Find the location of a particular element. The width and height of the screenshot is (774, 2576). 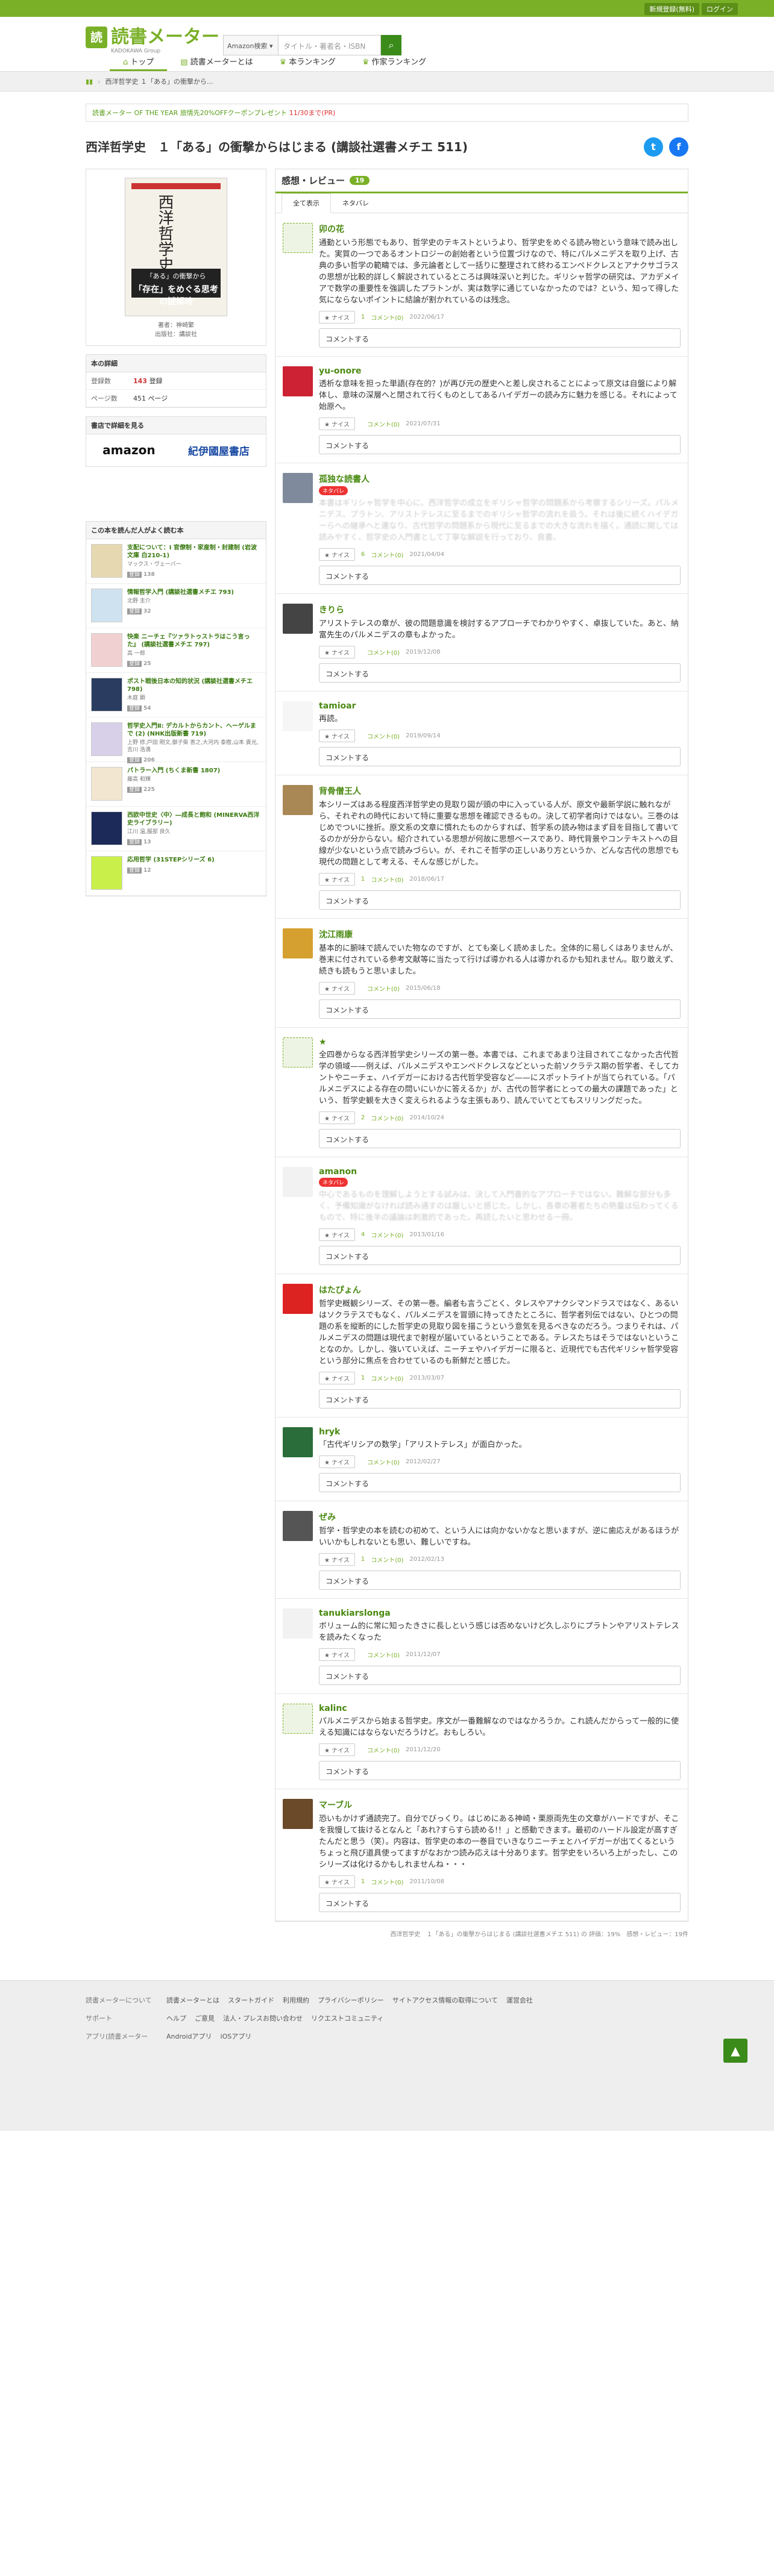

review-user: ★ is located at coordinates (500, 1042).